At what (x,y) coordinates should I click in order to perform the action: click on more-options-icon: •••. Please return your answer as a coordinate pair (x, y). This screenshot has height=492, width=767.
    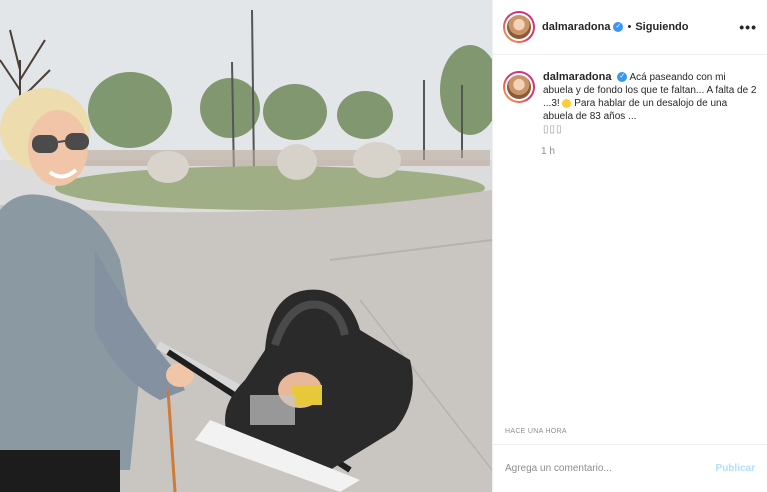
    Looking at the image, I should click on (748, 27).